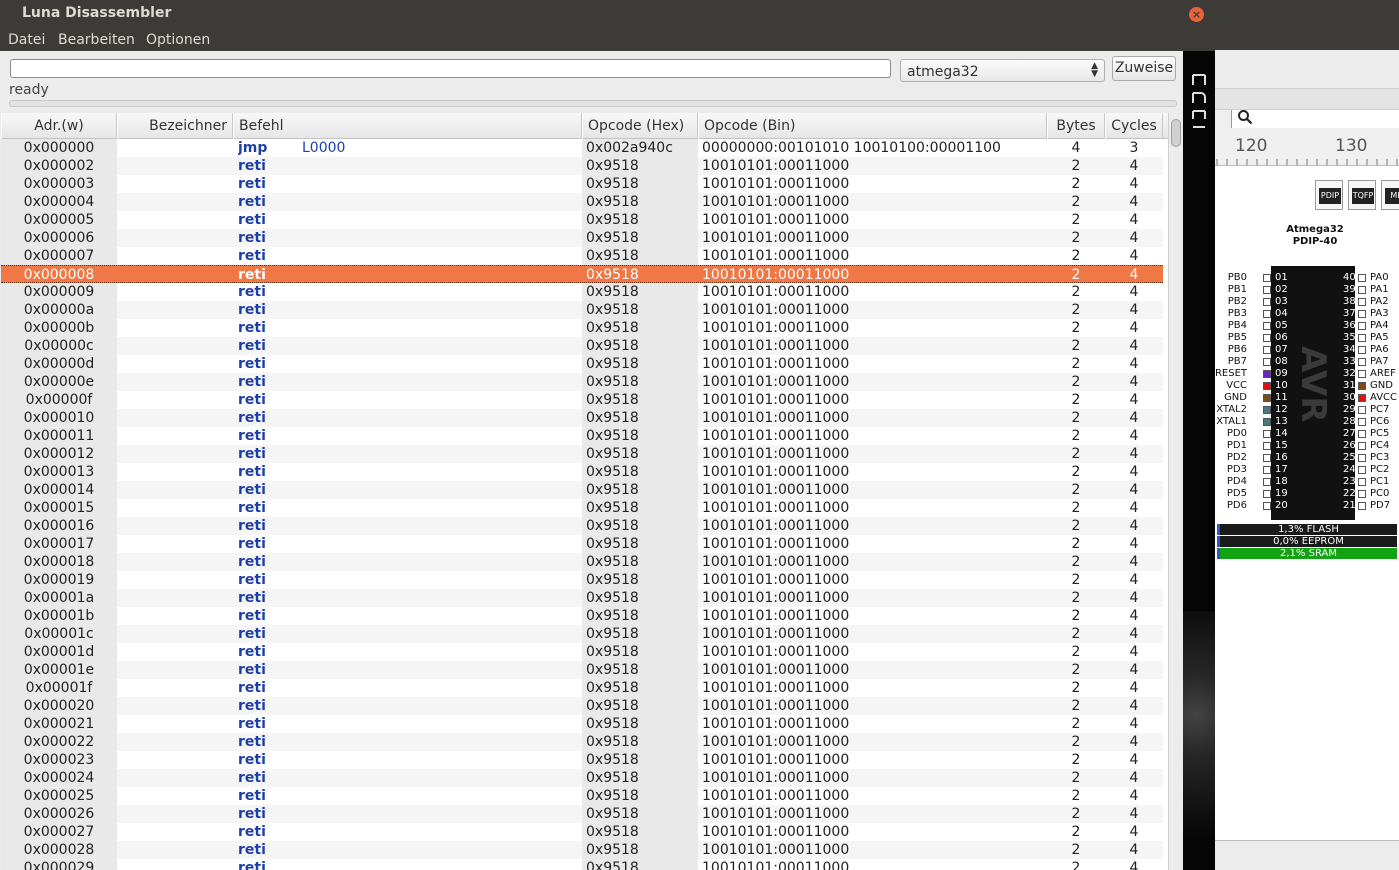 This screenshot has width=1399, height=870. What do you see at coordinates (1260, 410) in the screenshot?
I see `pin-left: XTAL2 12` at bounding box center [1260, 410].